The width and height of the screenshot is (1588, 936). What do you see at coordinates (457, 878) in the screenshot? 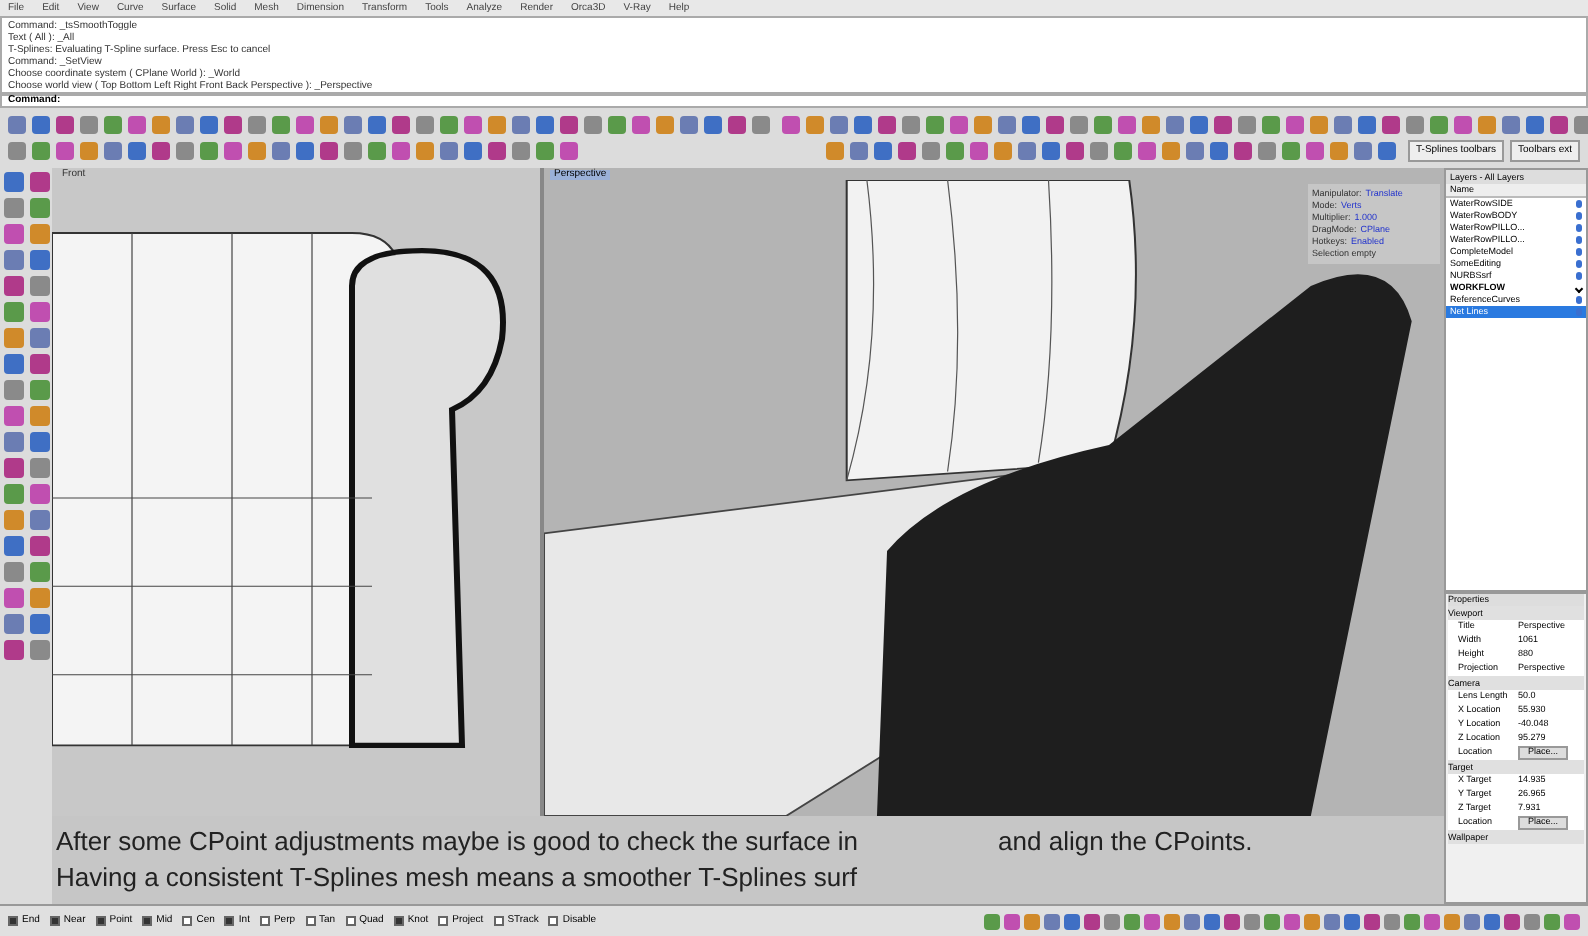
I see `subtitle-text: Having a consistent T-Splines mesh means a smoother T-Splines surf` at bounding box center [457, 878].